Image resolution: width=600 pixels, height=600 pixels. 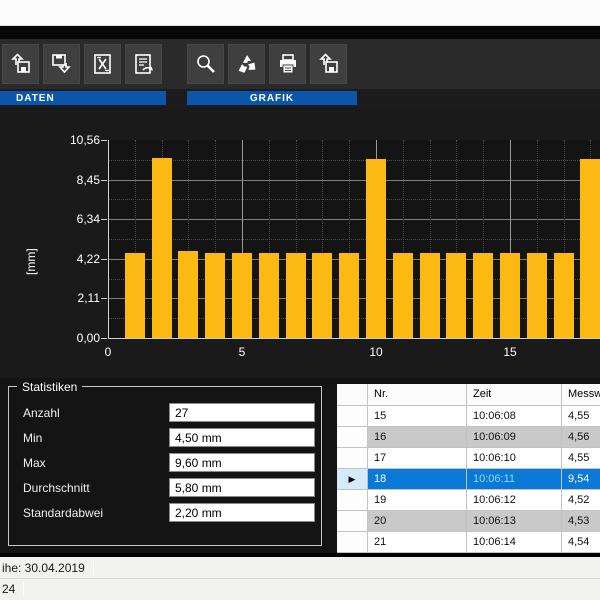 What do you see at coordinates (581, 542) in the screenshot?
I see `table-cell-messwert: 4,54` at bounding box center [581, 542].